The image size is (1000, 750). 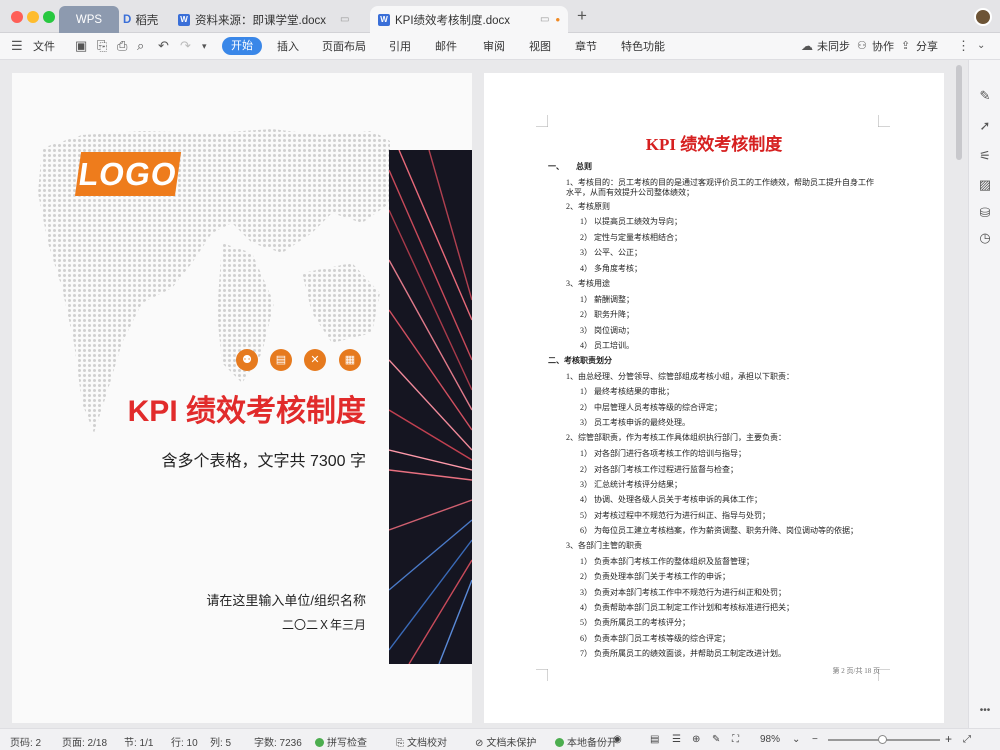 What do you see at coordinates (278, 741) in the screenshot?
I see `word-count: 字数: 7236` at bounding box center [278, 741].